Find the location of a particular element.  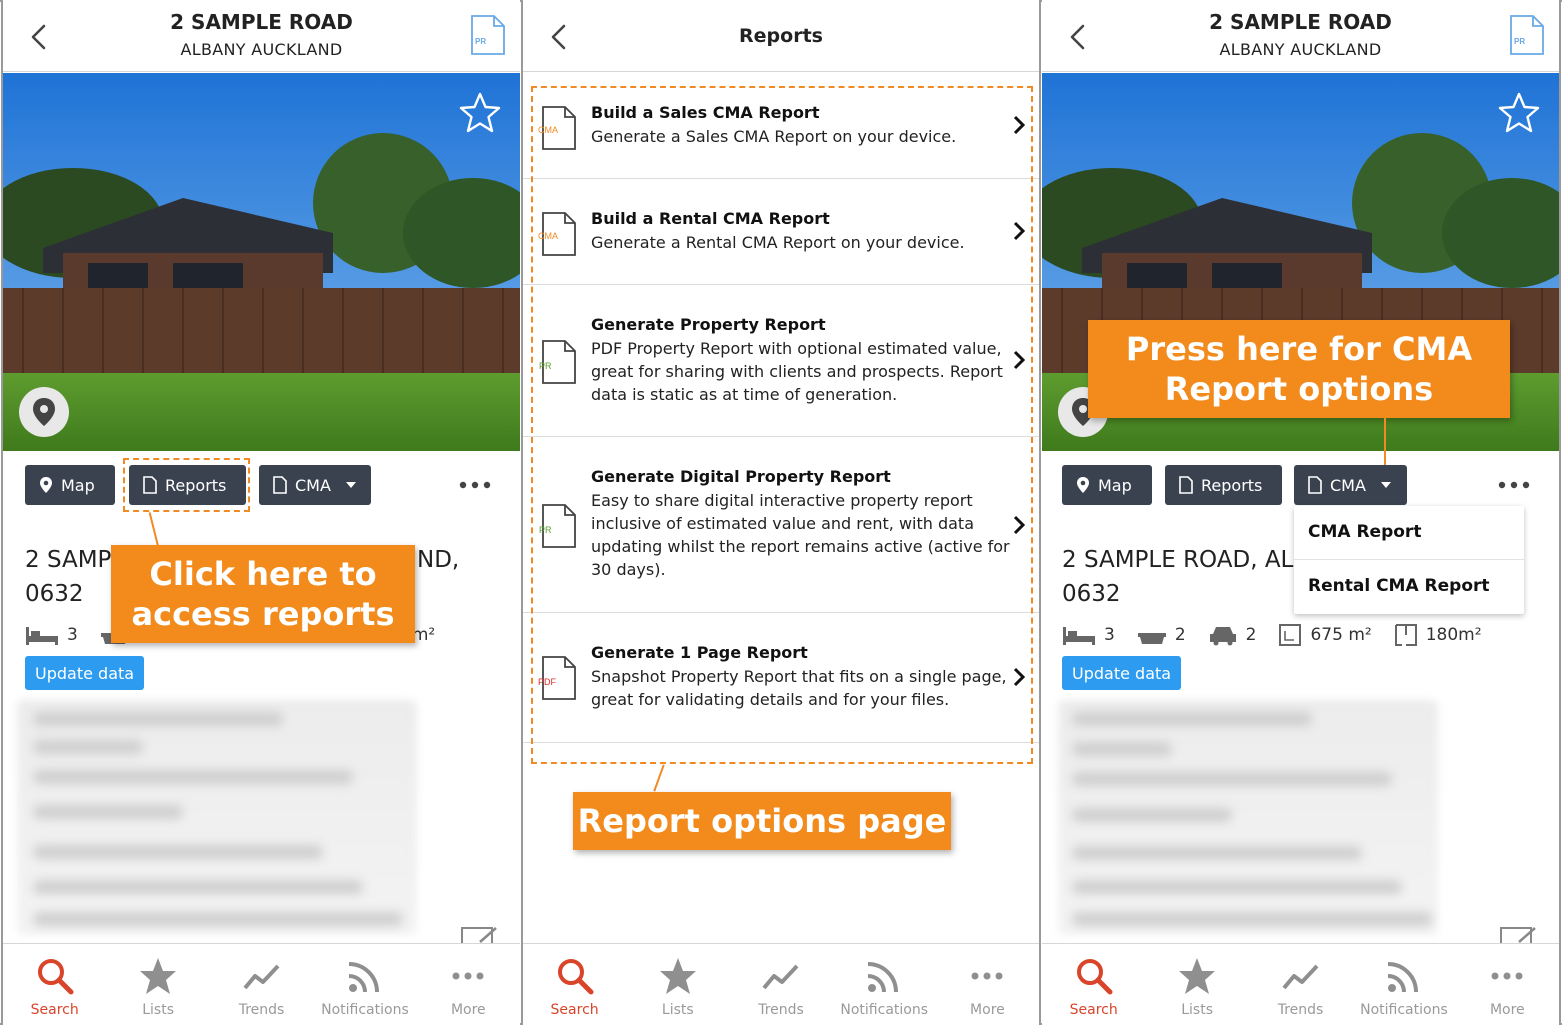

bottom-tabbar: Search Lists Trends Notifications More is located at coordinates (261, 984).